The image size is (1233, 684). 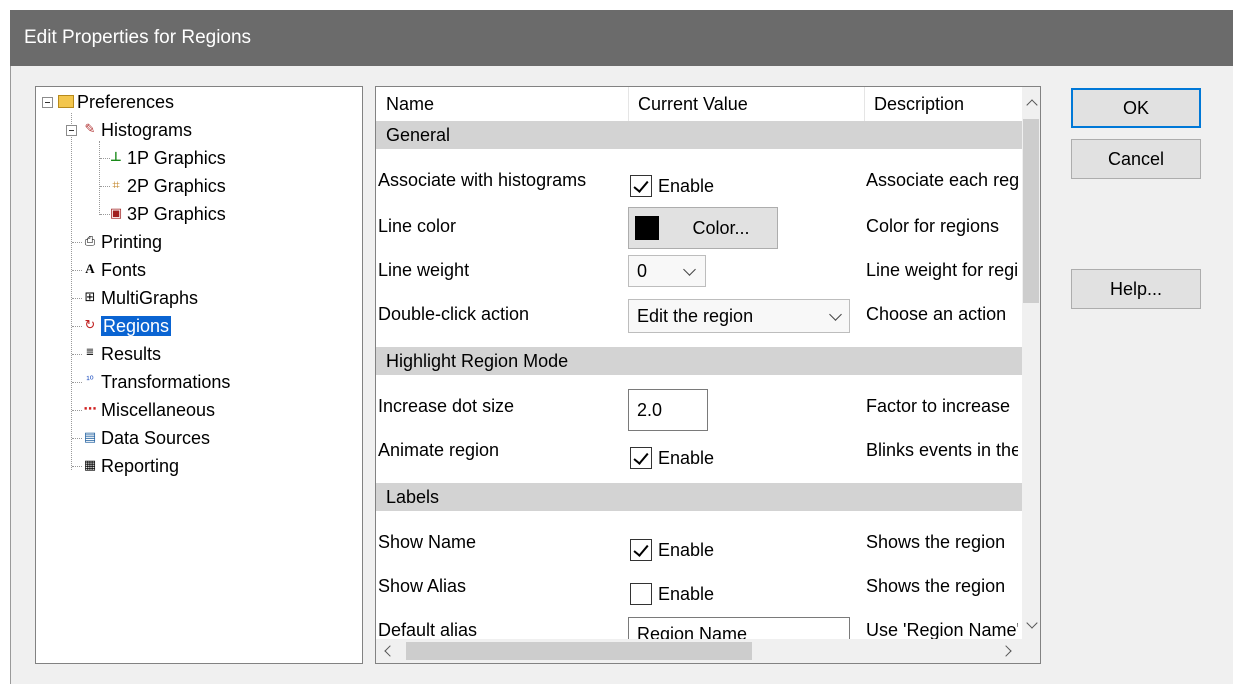 I want to click on tree-item-miscellaneous: ⋯ Miscellaneous, so click(x=149, y=410).